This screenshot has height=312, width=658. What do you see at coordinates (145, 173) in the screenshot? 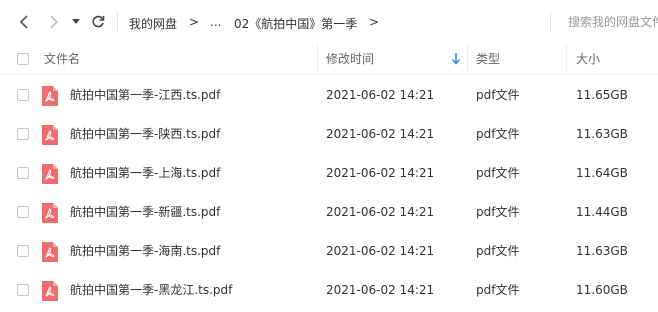
I see `file-name: 航拍中国第一季-上海.ts.pdf` at bounding box center [145, 173].